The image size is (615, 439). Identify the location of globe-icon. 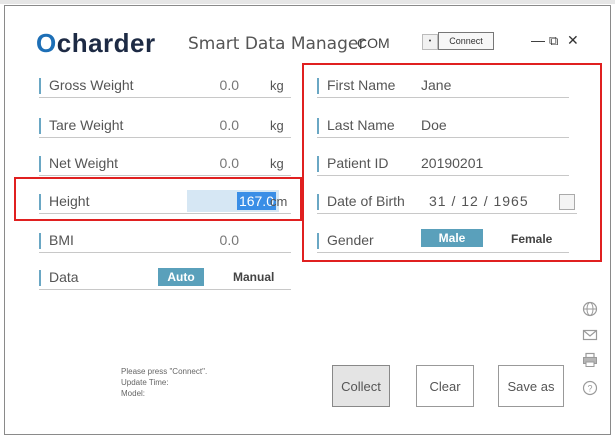
(590, 309).